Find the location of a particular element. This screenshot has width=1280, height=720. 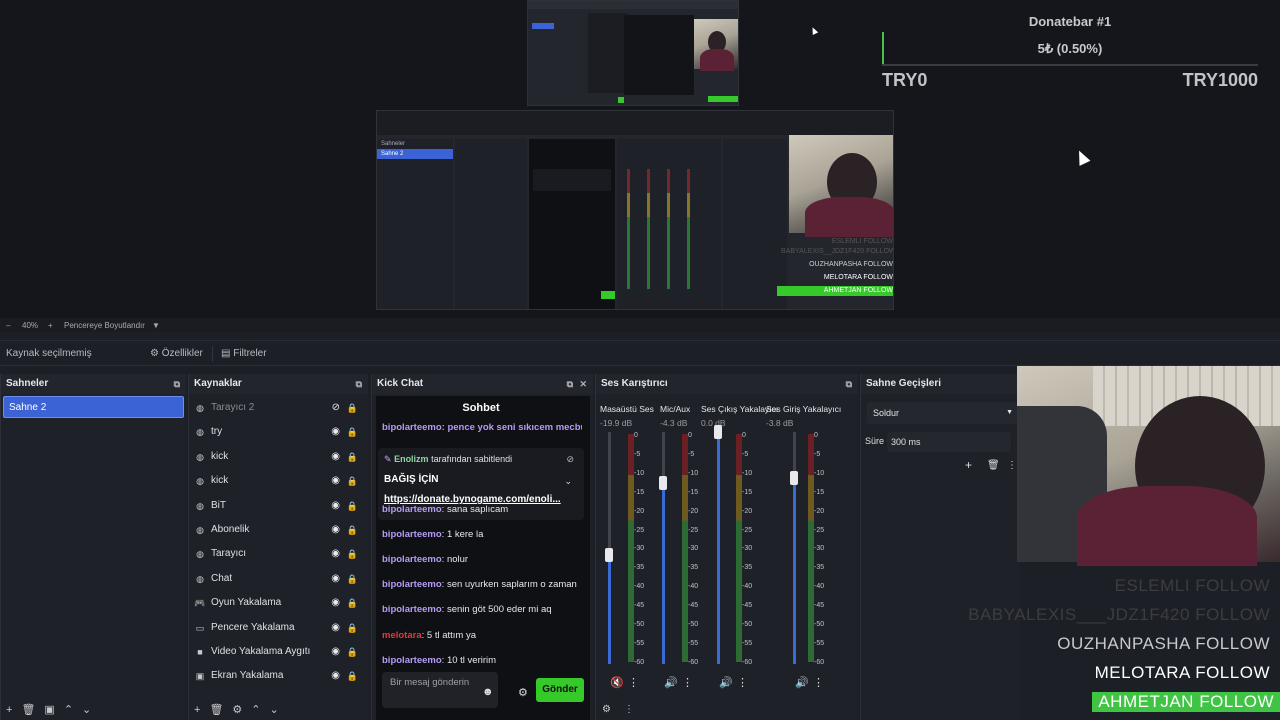

chat-username: melotara is located at coordinates (402, 635).